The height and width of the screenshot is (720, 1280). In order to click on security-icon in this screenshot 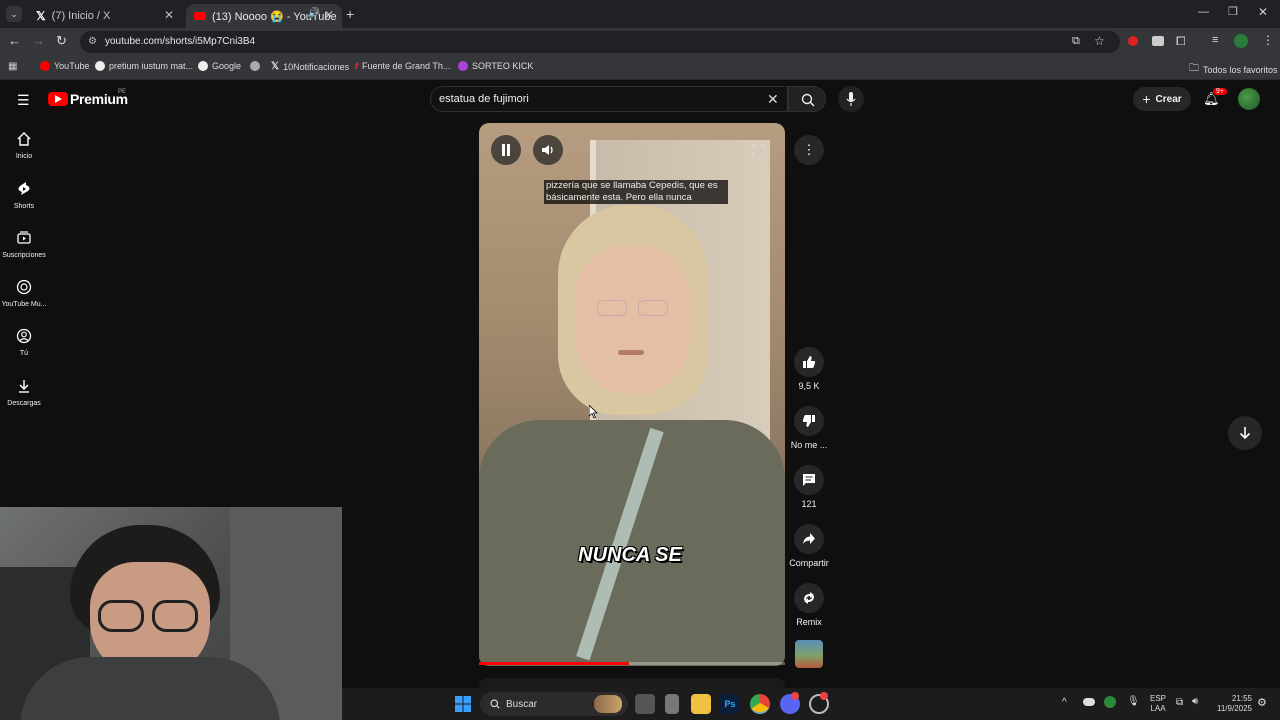, I will do `click(1110, 702)`.